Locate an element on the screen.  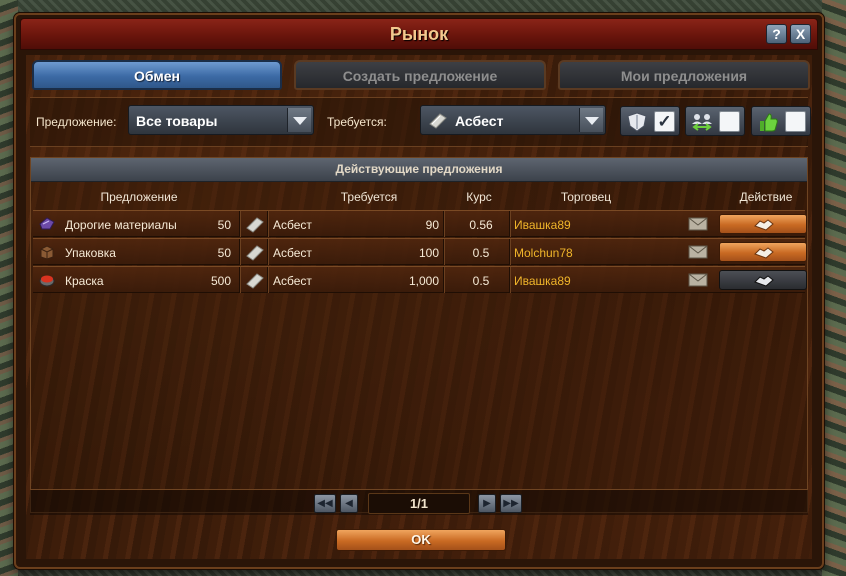
fair-trade-filter-toggle is located at coordinates (781, 121).